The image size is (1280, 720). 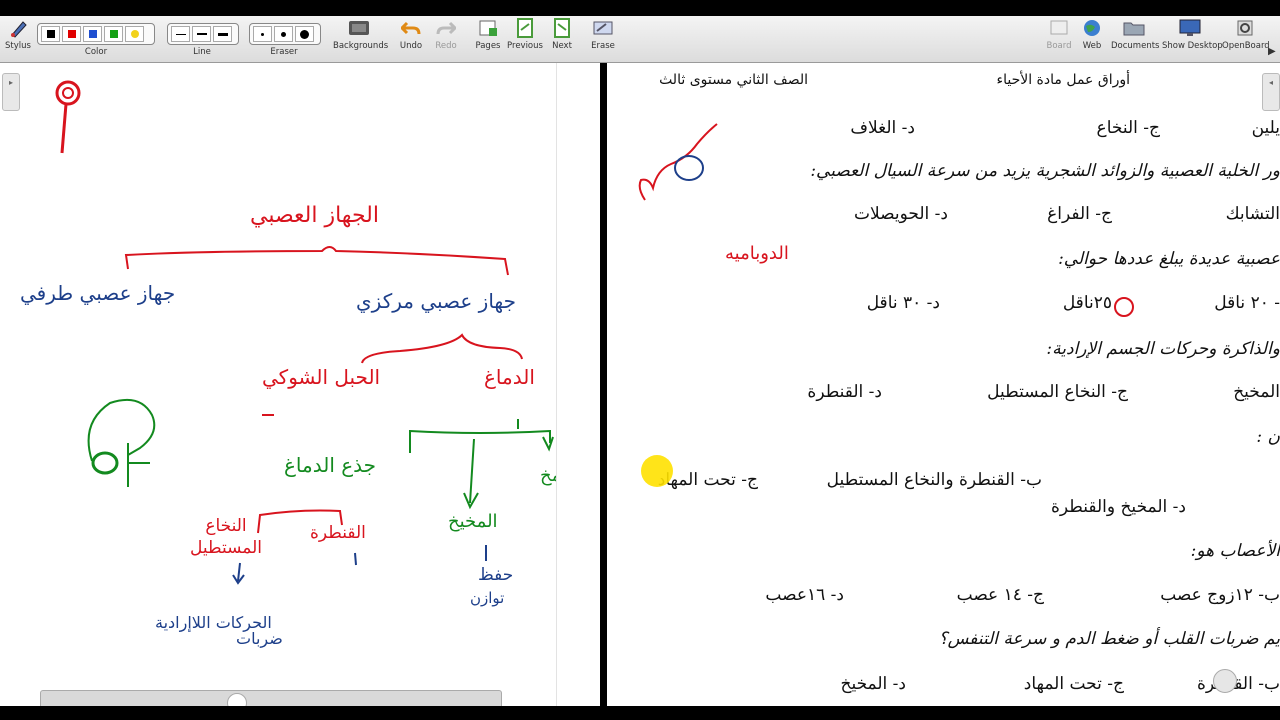 I want to click on line-width-group, so click(x=203, y=34).